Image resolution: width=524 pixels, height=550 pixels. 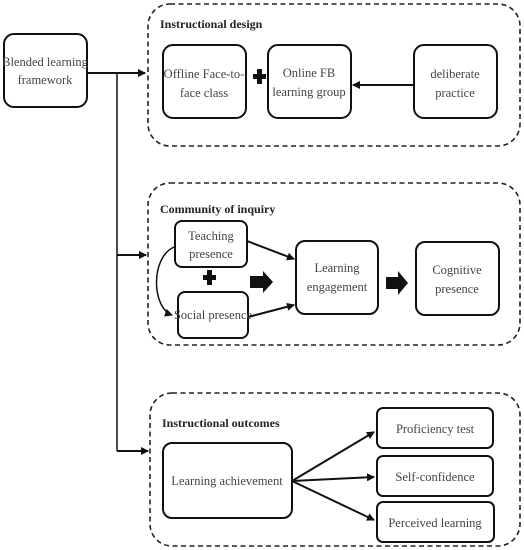 What do you see at coordinates (337, 287) in the screenshot?
I see `node-engagement-label-2: engagement` at bounding box center [337, 287].